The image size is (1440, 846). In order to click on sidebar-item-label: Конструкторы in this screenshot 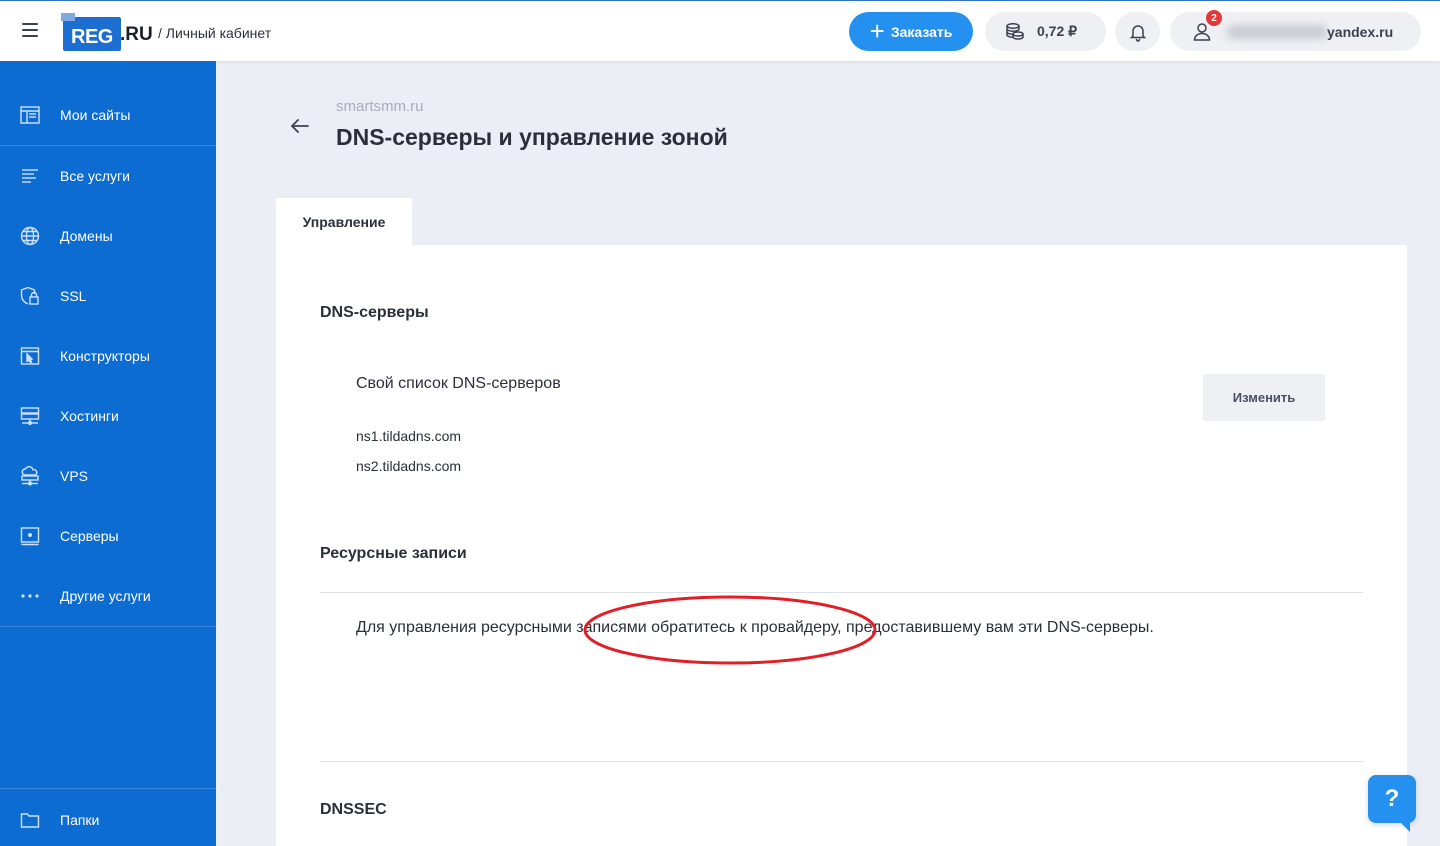, I will do `click(105, 356)`.